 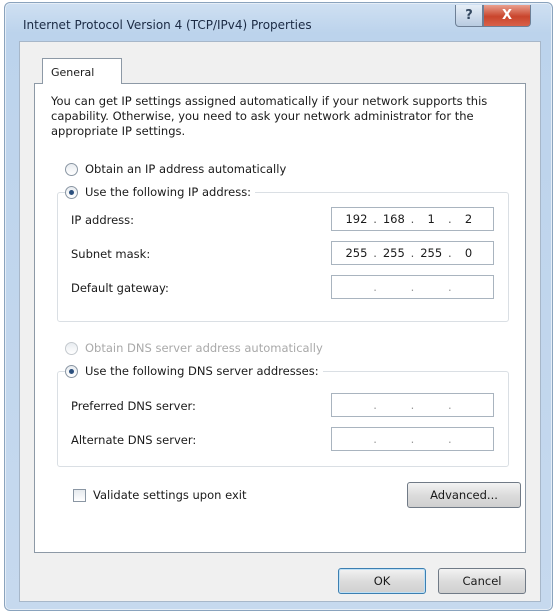 I want to click on mask-octet-1: 255, so click(x=356, y=253).